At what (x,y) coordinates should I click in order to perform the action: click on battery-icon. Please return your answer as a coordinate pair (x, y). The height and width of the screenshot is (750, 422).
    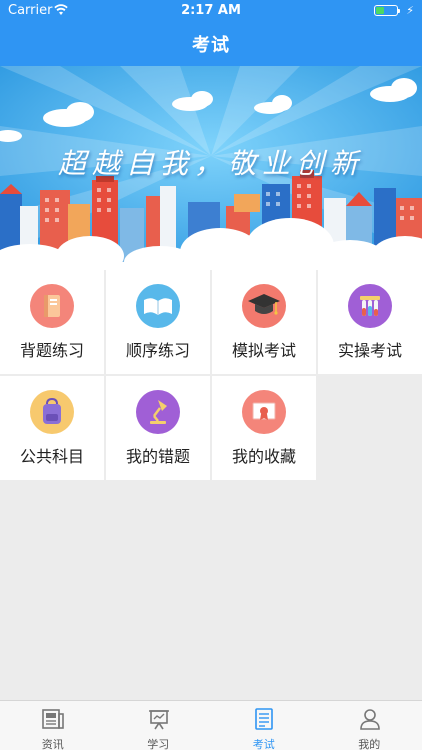
    Looking at the image, I should click on (387, 10).